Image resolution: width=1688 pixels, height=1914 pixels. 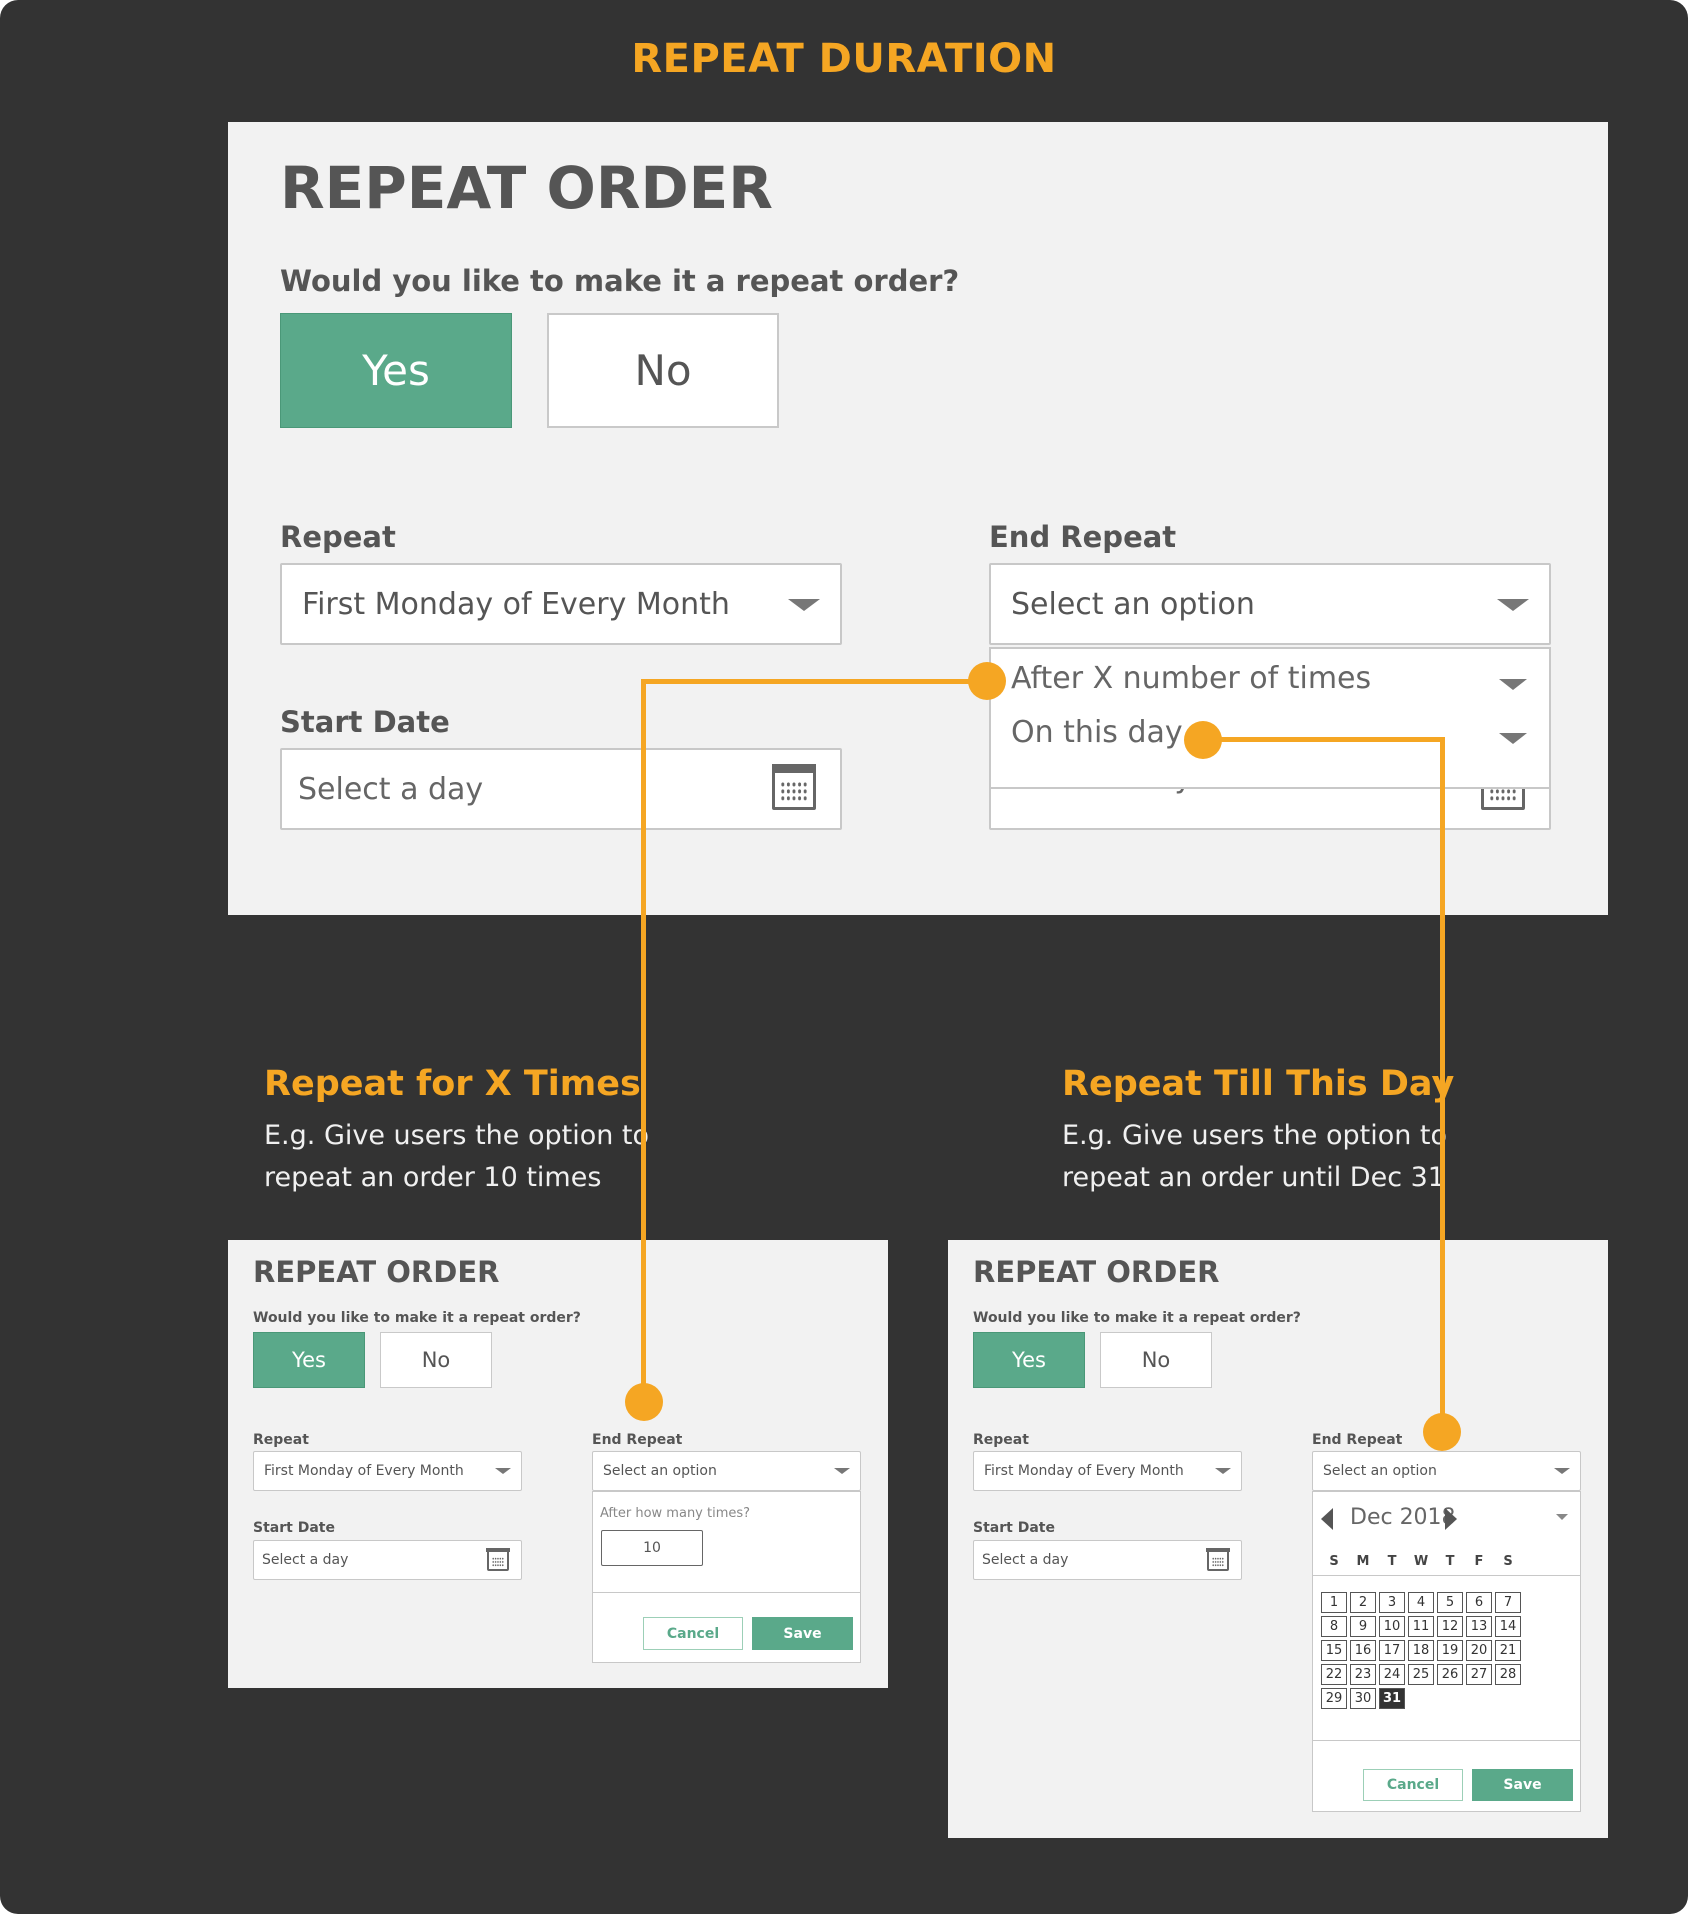 I want to click on calendar-day: 19, so click(x=1450, y=1650).